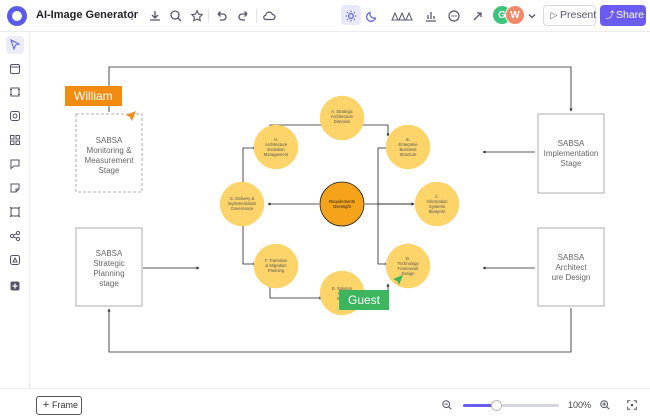 This screenshot has width=650, height=420. I want to click on plus-icon: +, so click(46, 405).